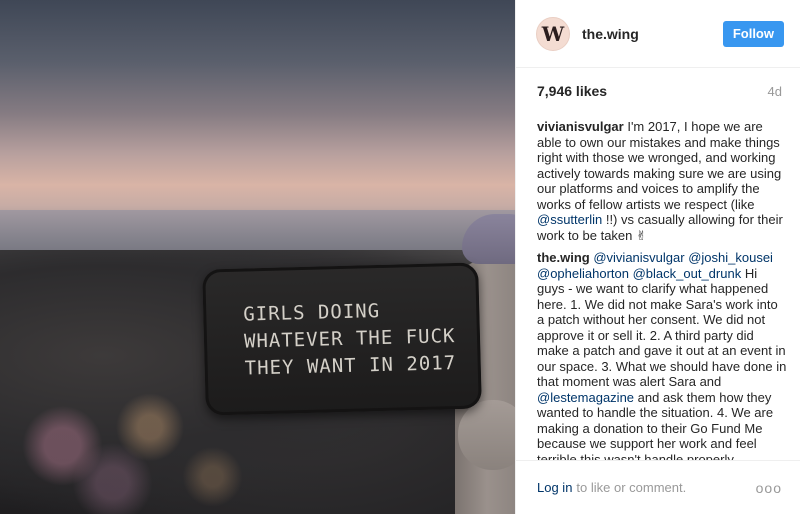  I want to click on mention-link: @ssutterlin, so click(569, 219).